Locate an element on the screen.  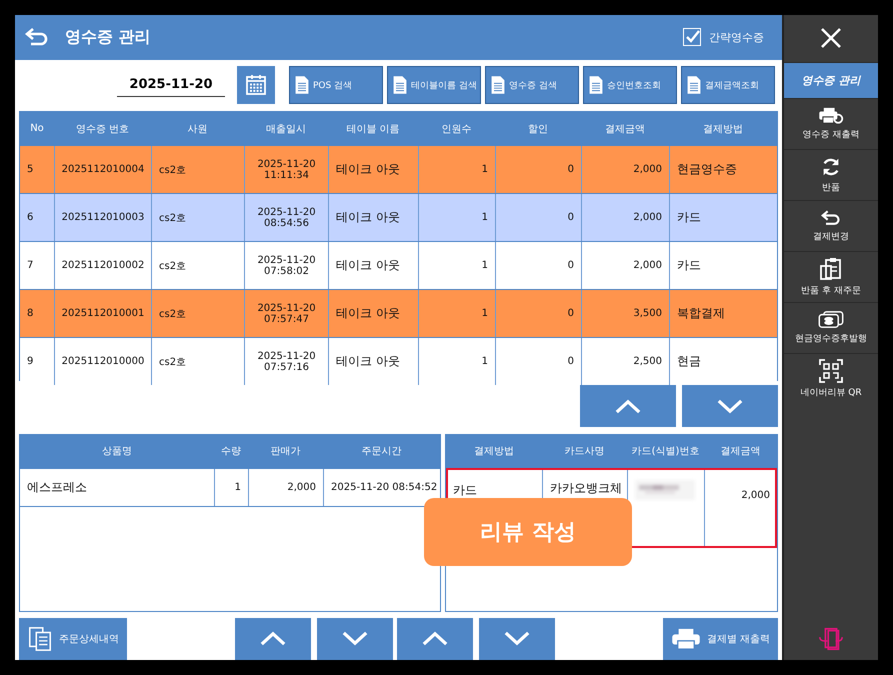
table-cell-text: 9 is located at coordinates (30, 362).